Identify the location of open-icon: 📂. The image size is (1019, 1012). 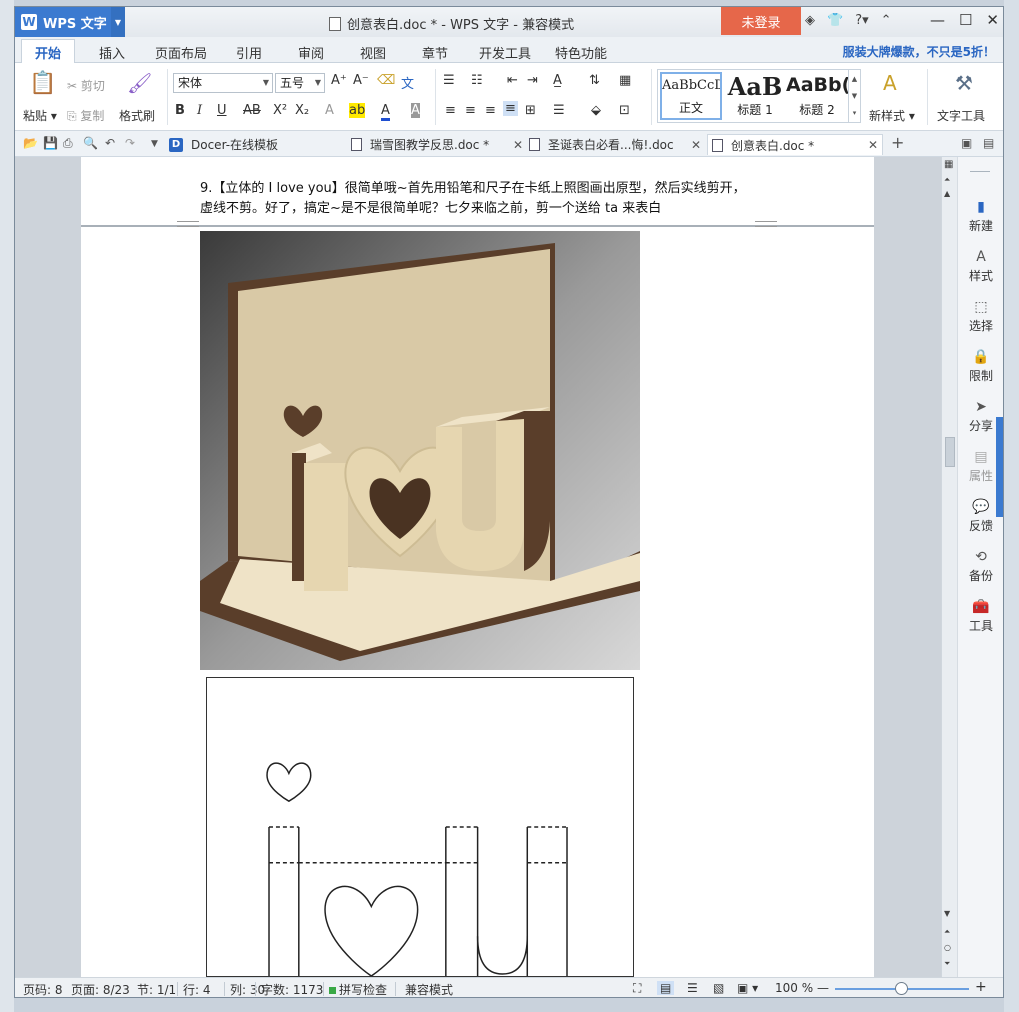
(30, 143).